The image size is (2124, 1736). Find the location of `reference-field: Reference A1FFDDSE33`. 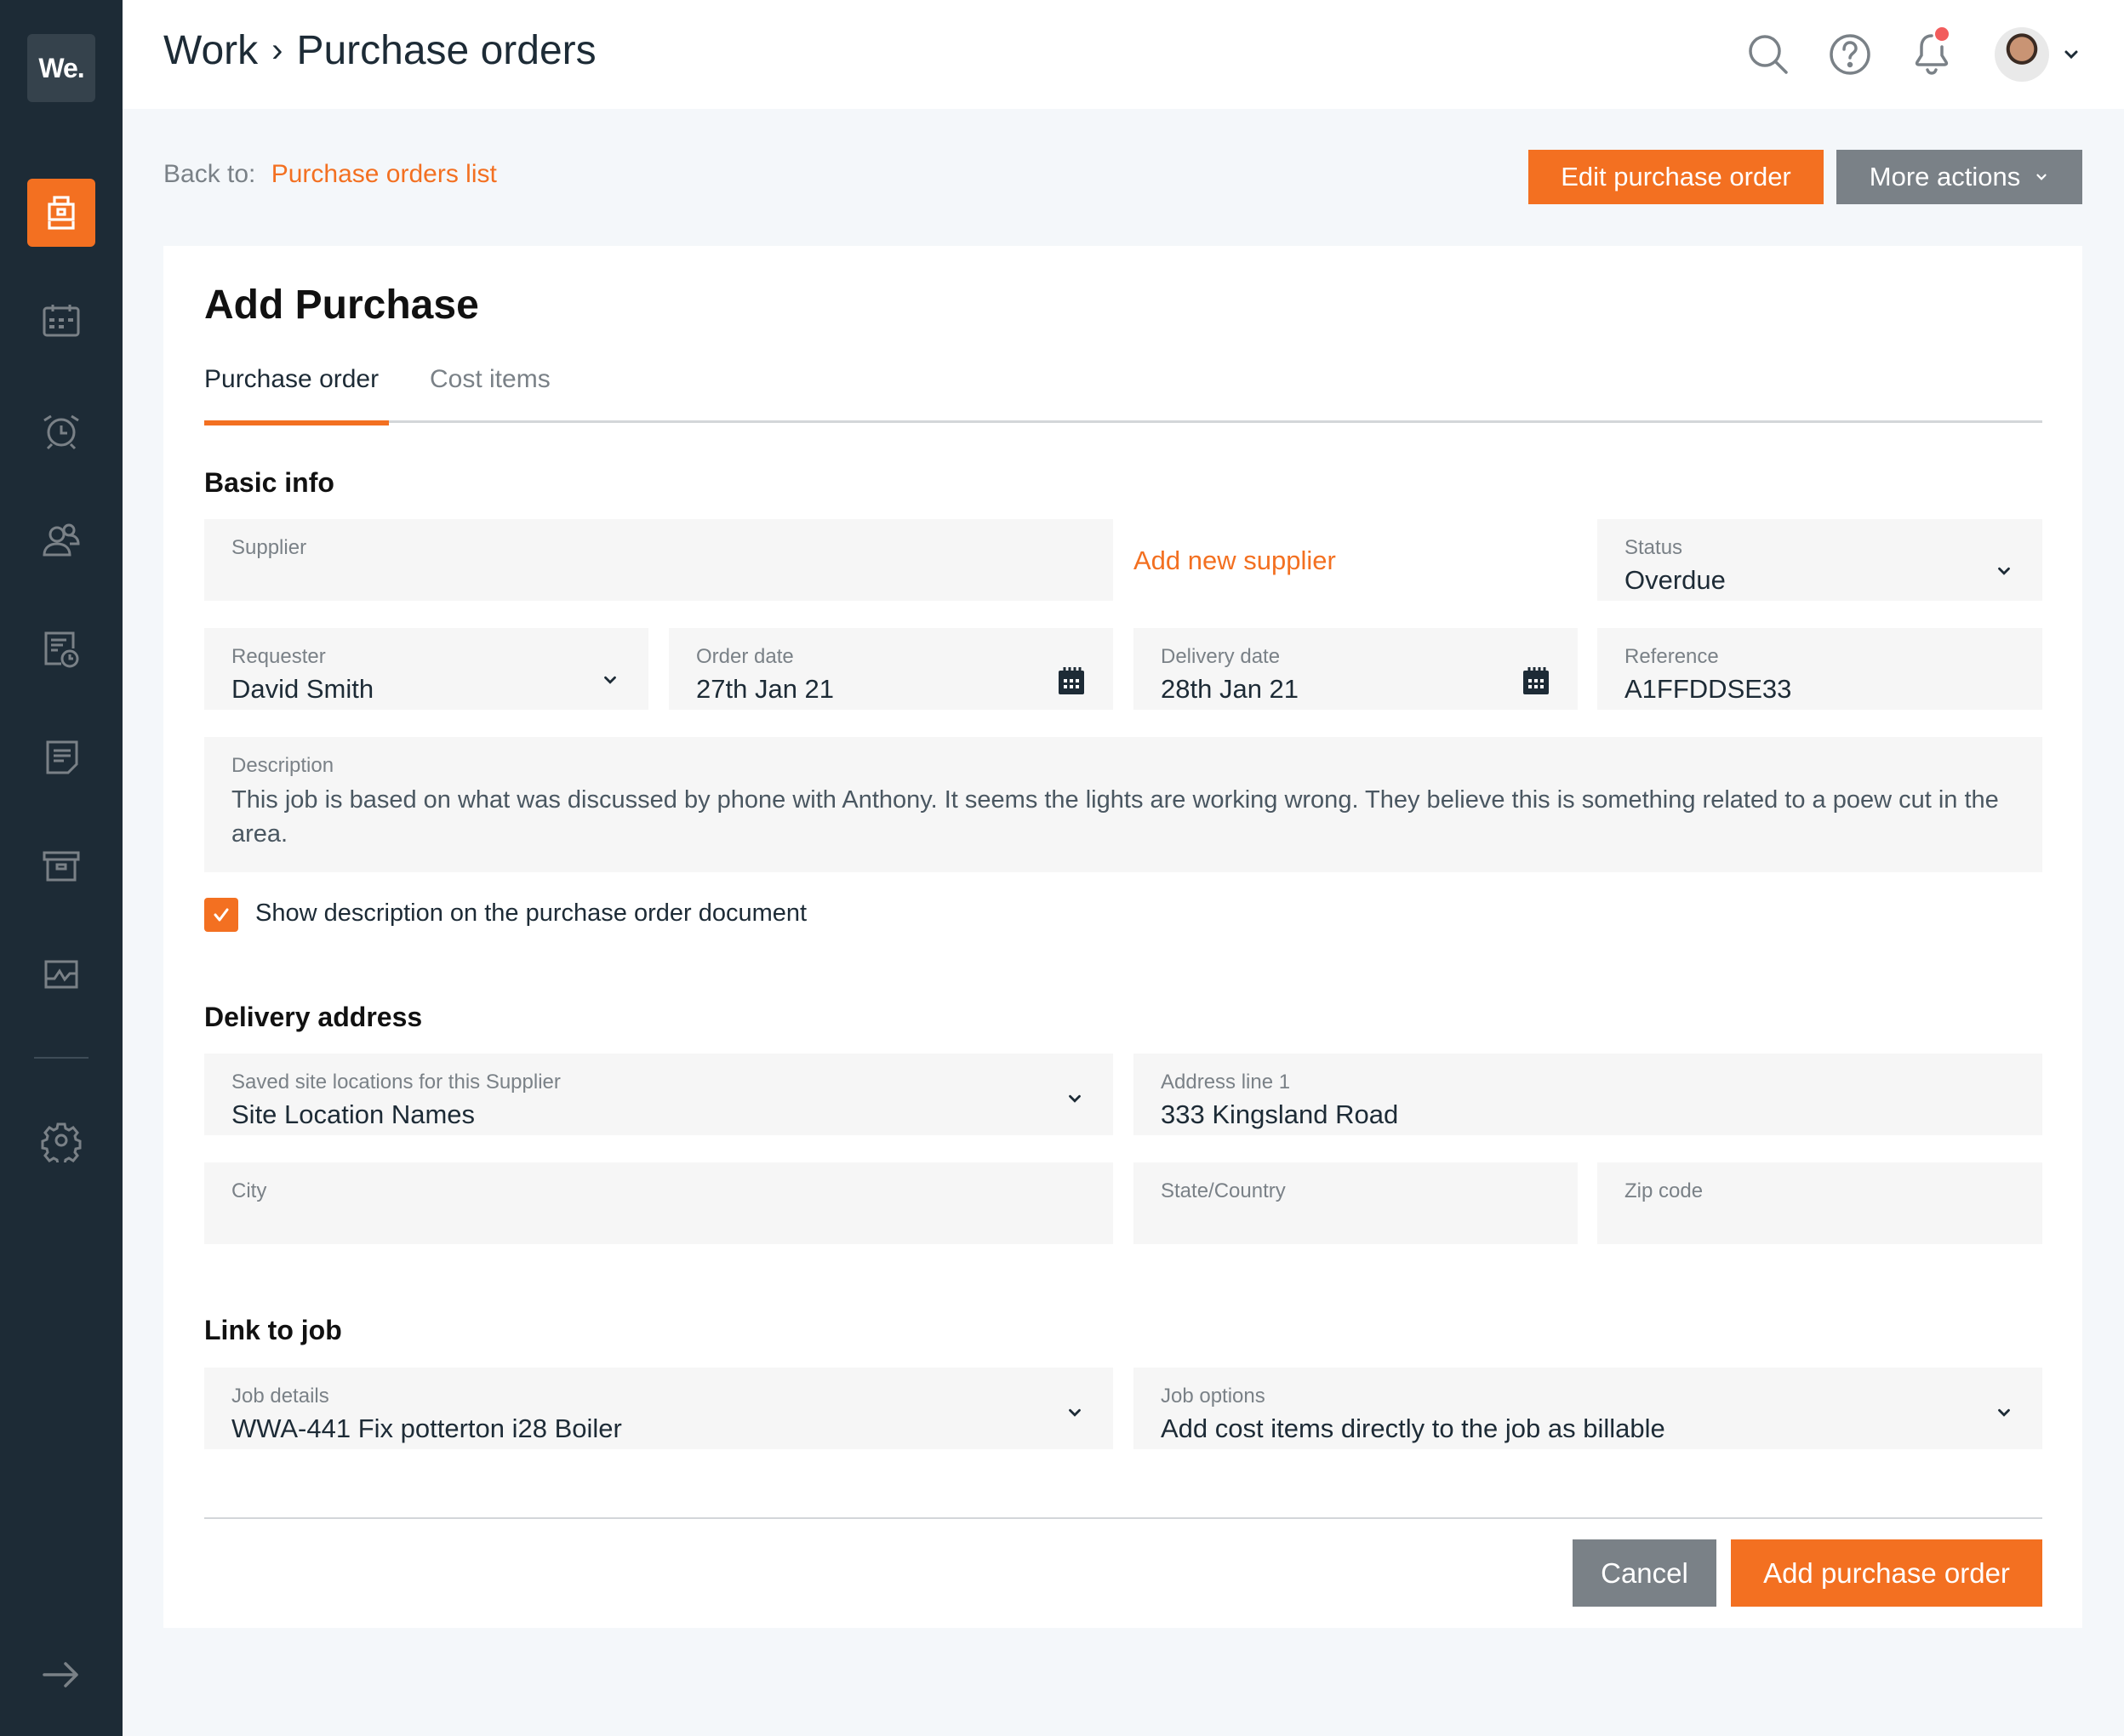

reference-field: Reference A1FFDDSE33 is located at coordinates (1819, 669).